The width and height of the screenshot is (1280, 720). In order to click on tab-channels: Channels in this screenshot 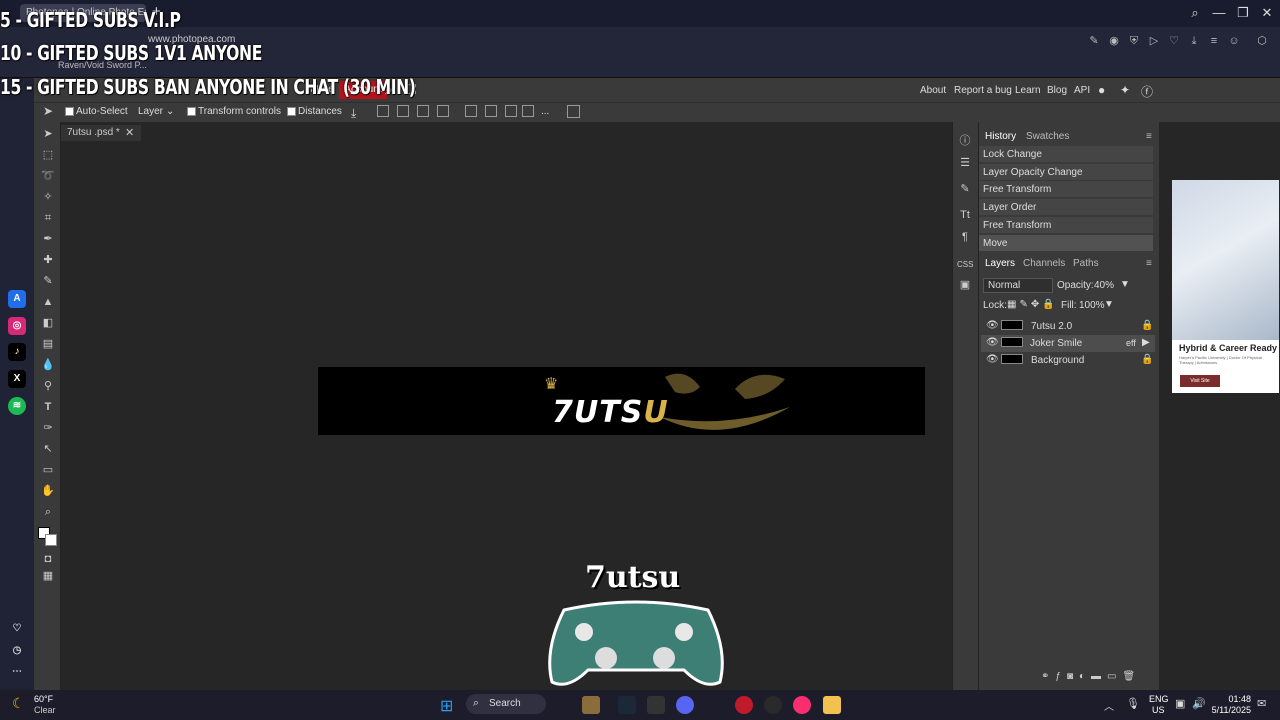, I will do `click(1044, 263)`.